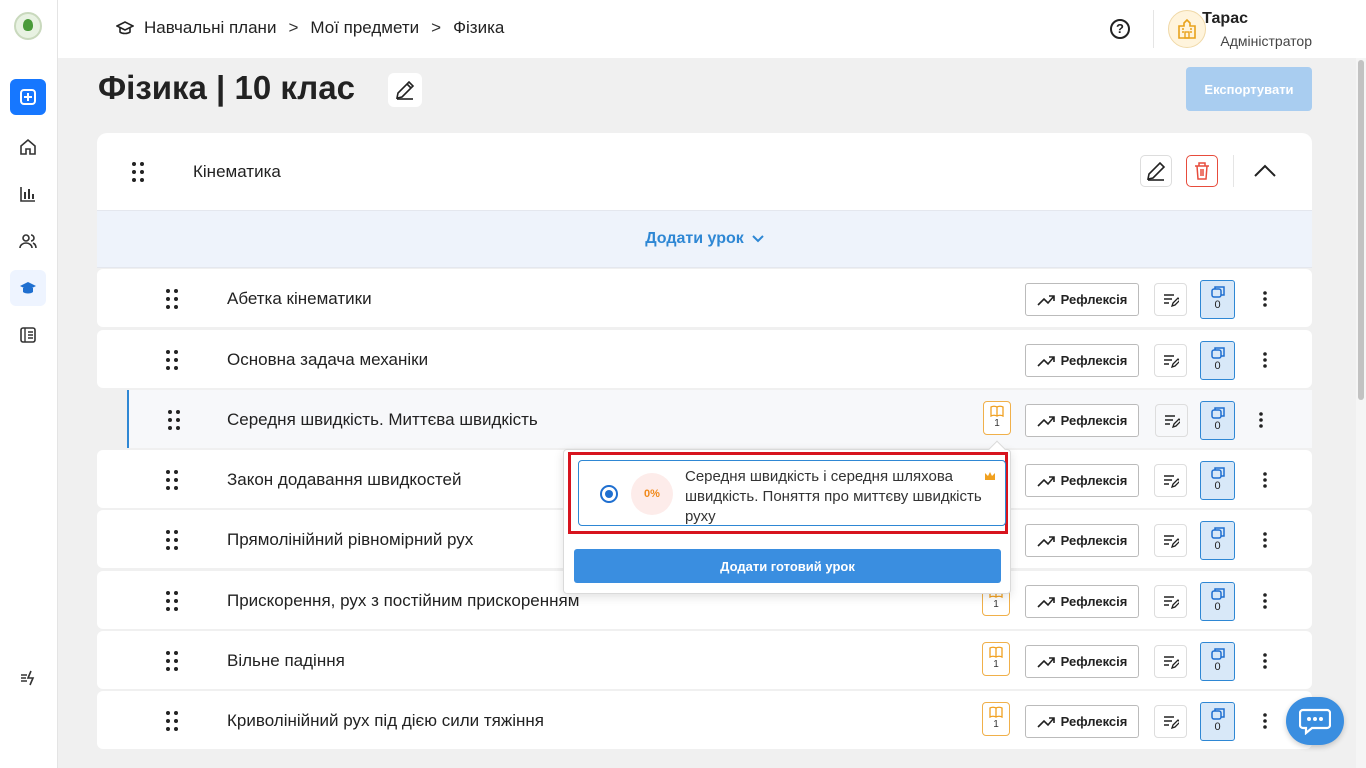 This screenshot has height=768, width=1366. Describe the element at coordinates (1156, 171) in the screenshot. I see `edit-module-button` at that location.